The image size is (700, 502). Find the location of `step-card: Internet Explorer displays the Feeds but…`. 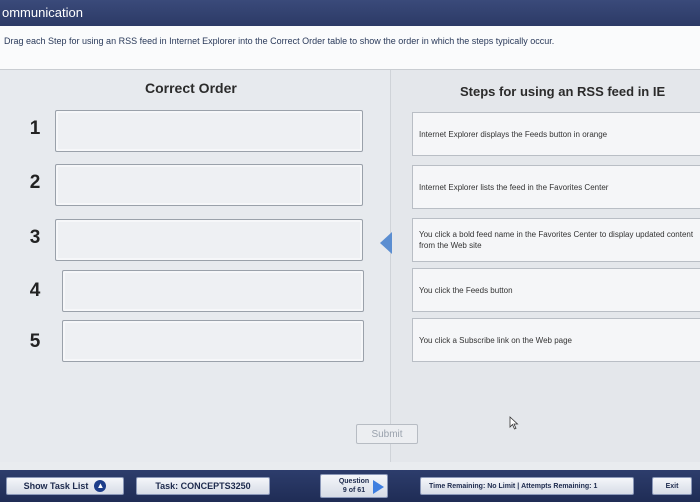

step-card: Internet Explorer displays the Feeds but… is located at coordinates (556, 134).